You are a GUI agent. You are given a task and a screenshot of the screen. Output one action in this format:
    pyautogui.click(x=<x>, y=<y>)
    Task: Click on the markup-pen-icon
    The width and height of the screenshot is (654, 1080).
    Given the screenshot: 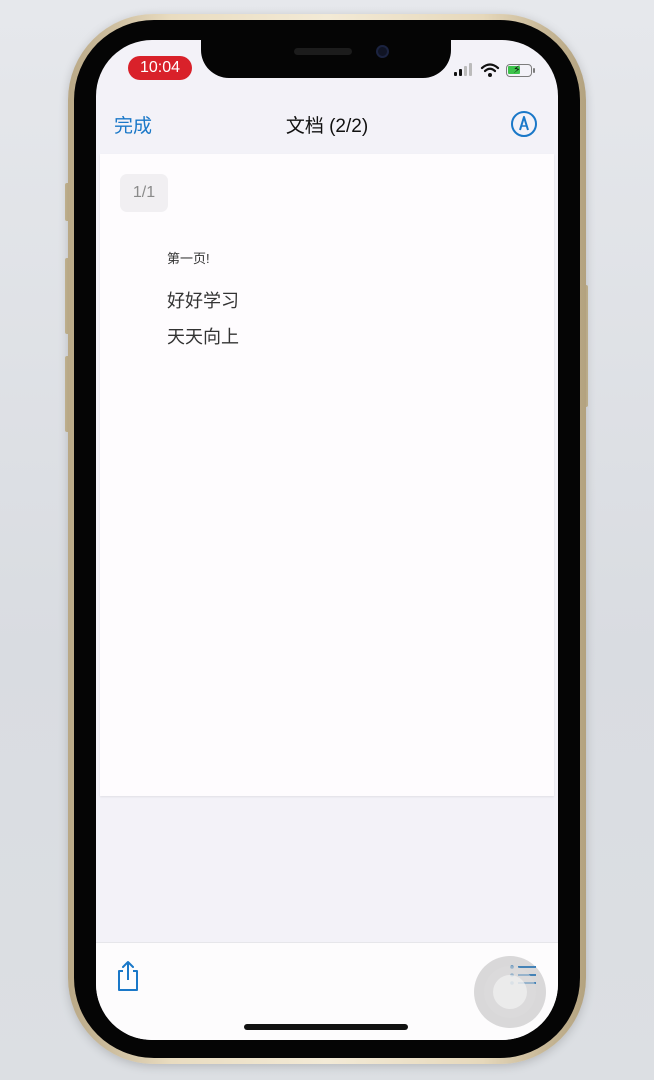 What is the action you would take?
    pyautogui.click(x=524, y=124)
    